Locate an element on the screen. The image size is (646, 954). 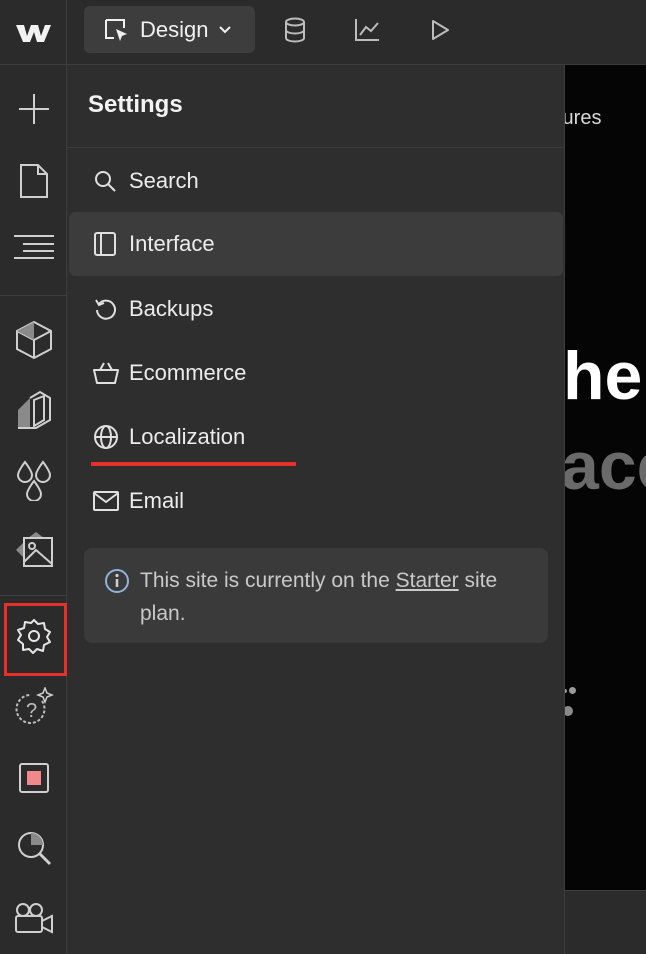
settings-item-label: Localization is located at coordinates (187, 436).